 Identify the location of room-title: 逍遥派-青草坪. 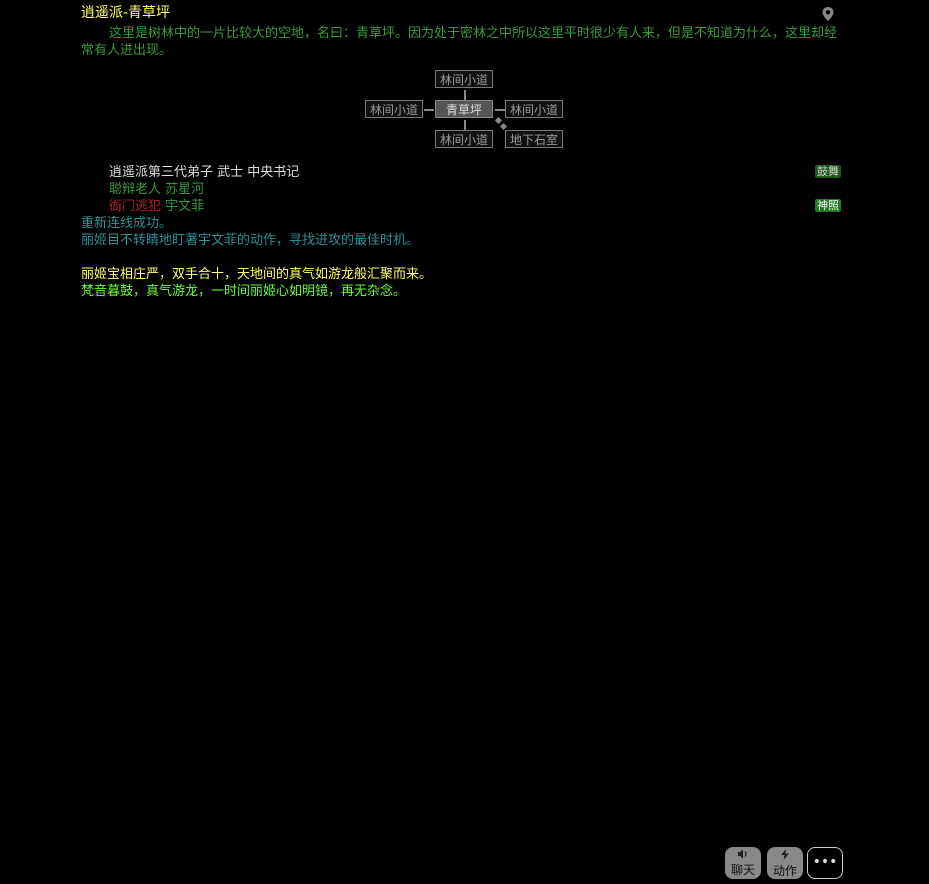
(126, 13).